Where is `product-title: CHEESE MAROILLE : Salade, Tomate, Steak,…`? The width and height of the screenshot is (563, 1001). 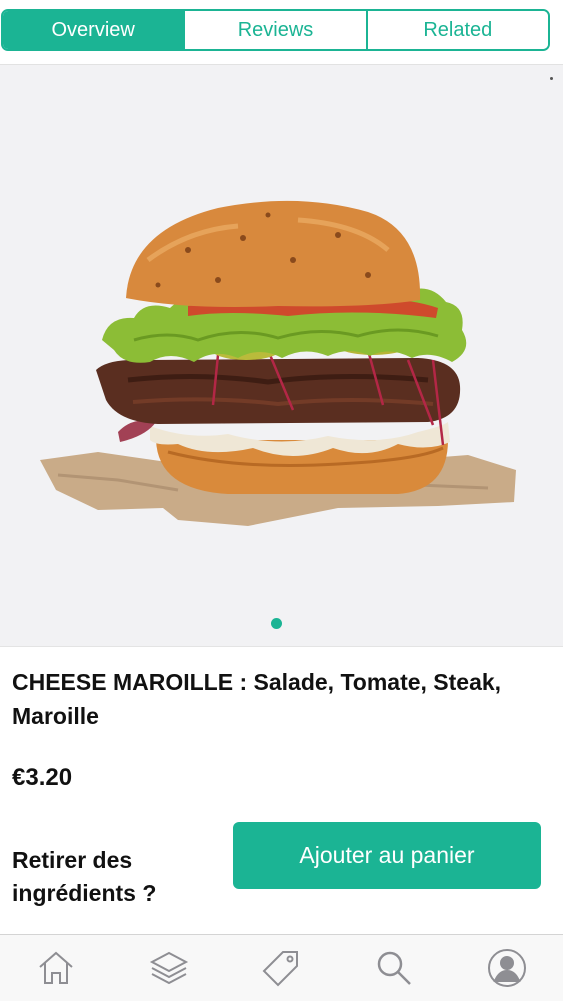
product-title: CHEESE MAROILLE : Salade, Tomate, Steak,… is located at coordinates (257, 699).